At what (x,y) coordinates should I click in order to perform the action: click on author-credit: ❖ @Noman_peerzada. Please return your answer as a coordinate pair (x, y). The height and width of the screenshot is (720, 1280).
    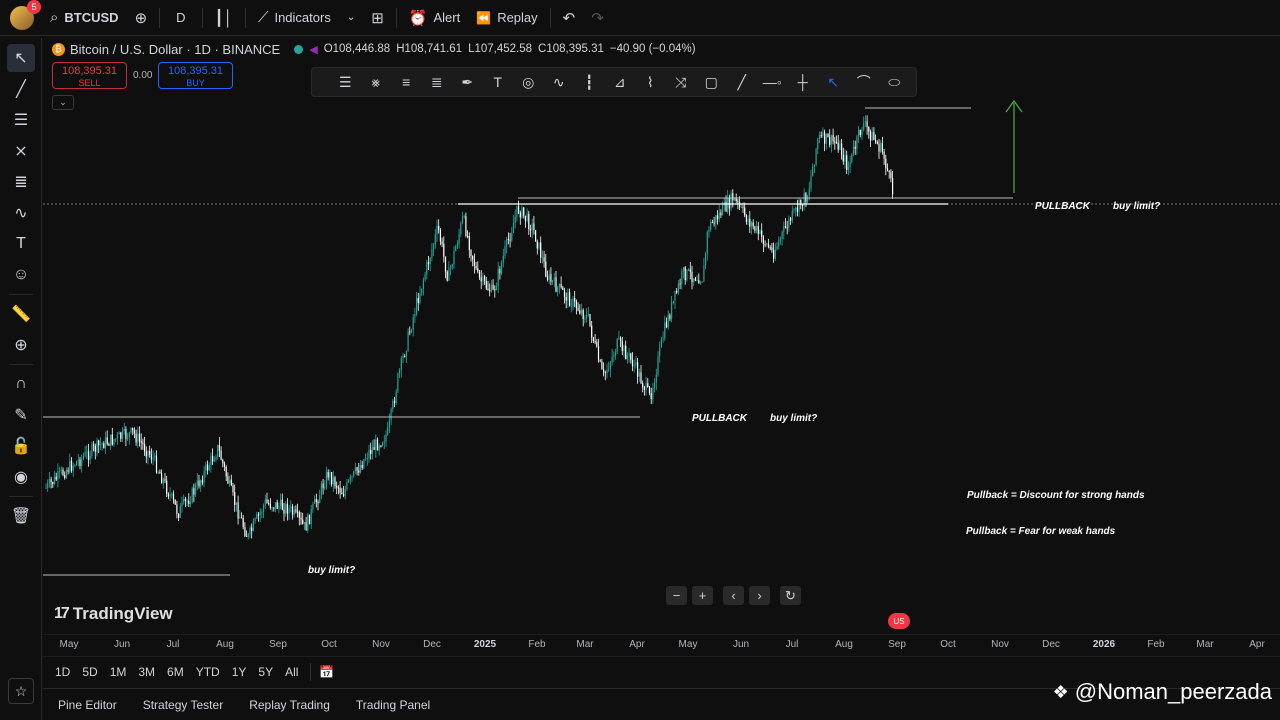
    Looking at the image, I should click on (1162, 692).